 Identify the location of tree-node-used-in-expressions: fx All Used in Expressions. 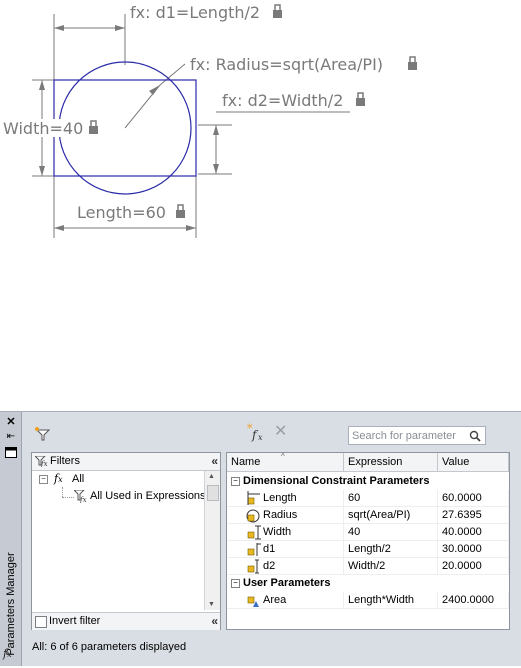
(119, 497).